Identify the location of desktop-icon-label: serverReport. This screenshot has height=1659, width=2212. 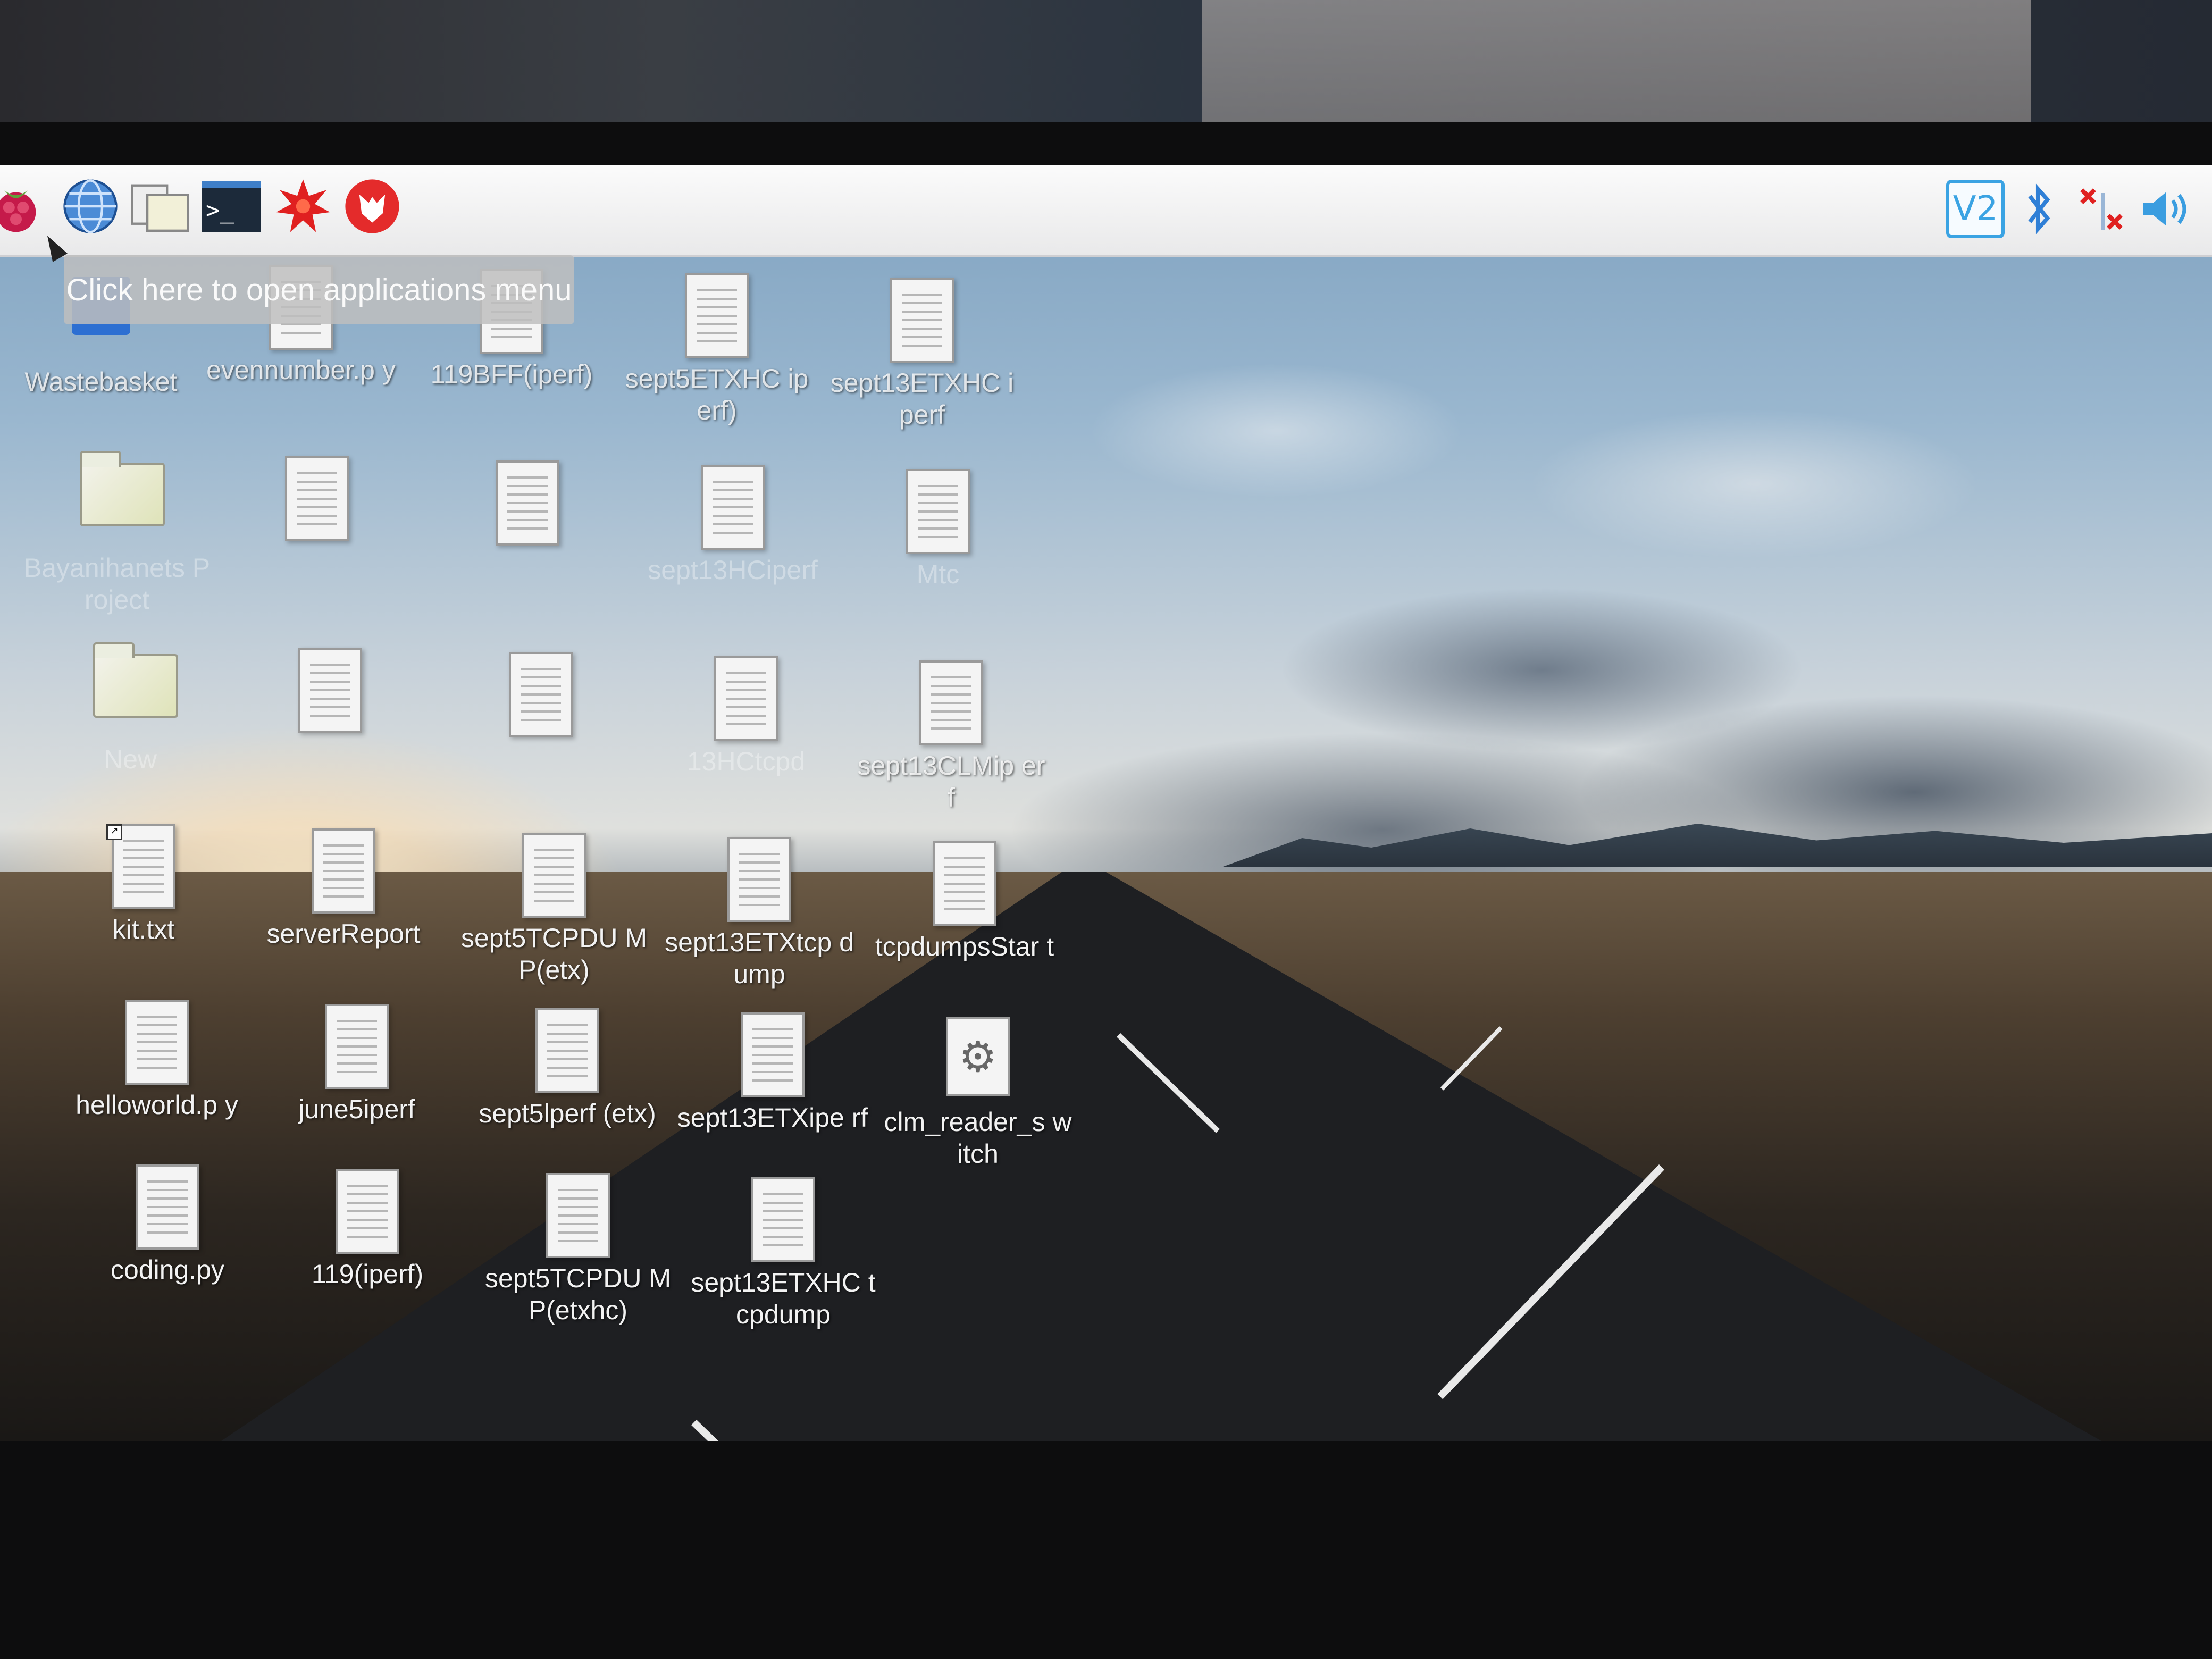
(343, 934).